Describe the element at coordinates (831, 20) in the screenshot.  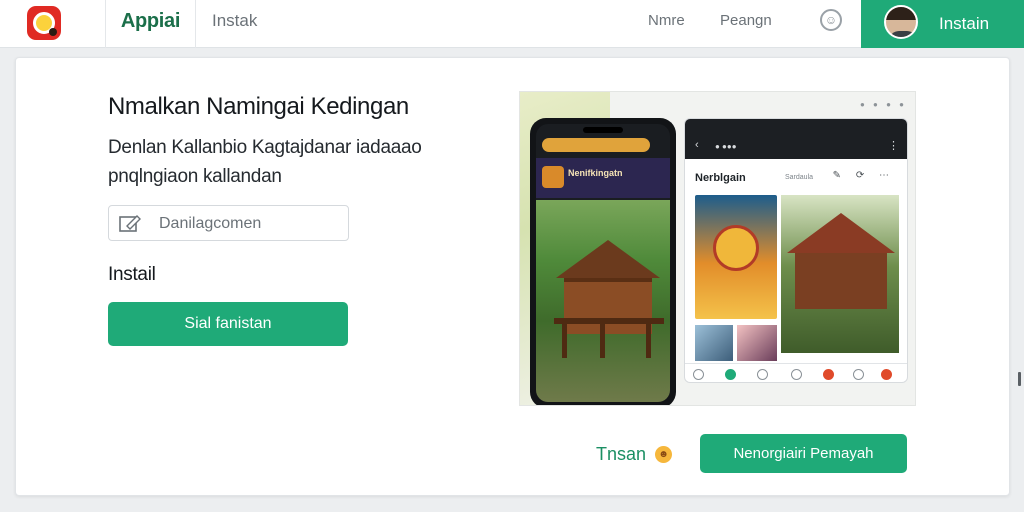
I see `smiley-icon: ☺` at that location.